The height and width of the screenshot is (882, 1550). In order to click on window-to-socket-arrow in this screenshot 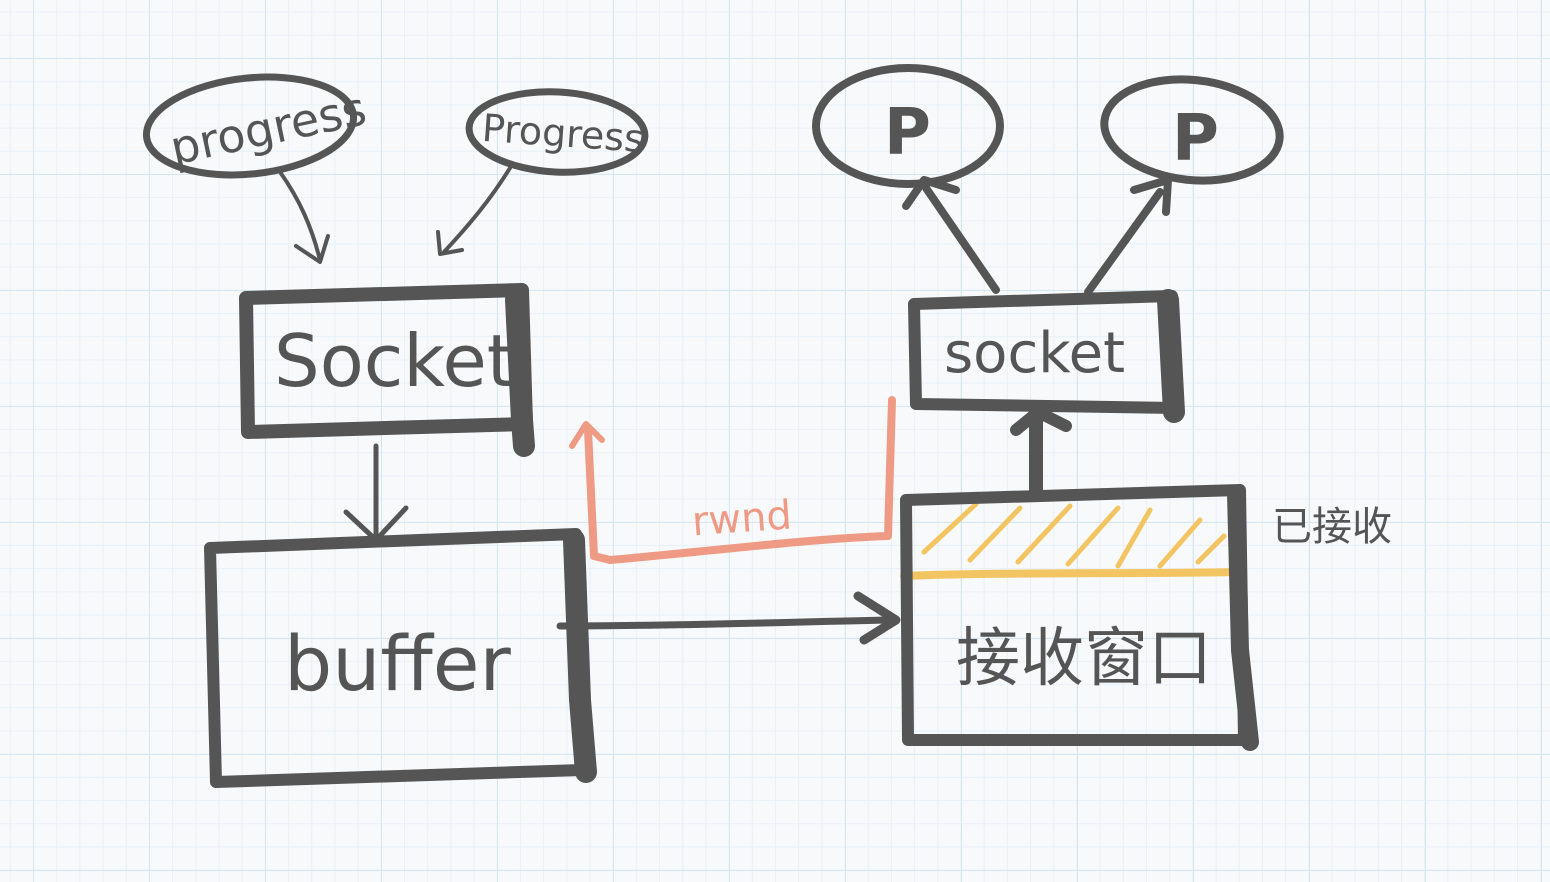, I will do `click(1041, 452)`.